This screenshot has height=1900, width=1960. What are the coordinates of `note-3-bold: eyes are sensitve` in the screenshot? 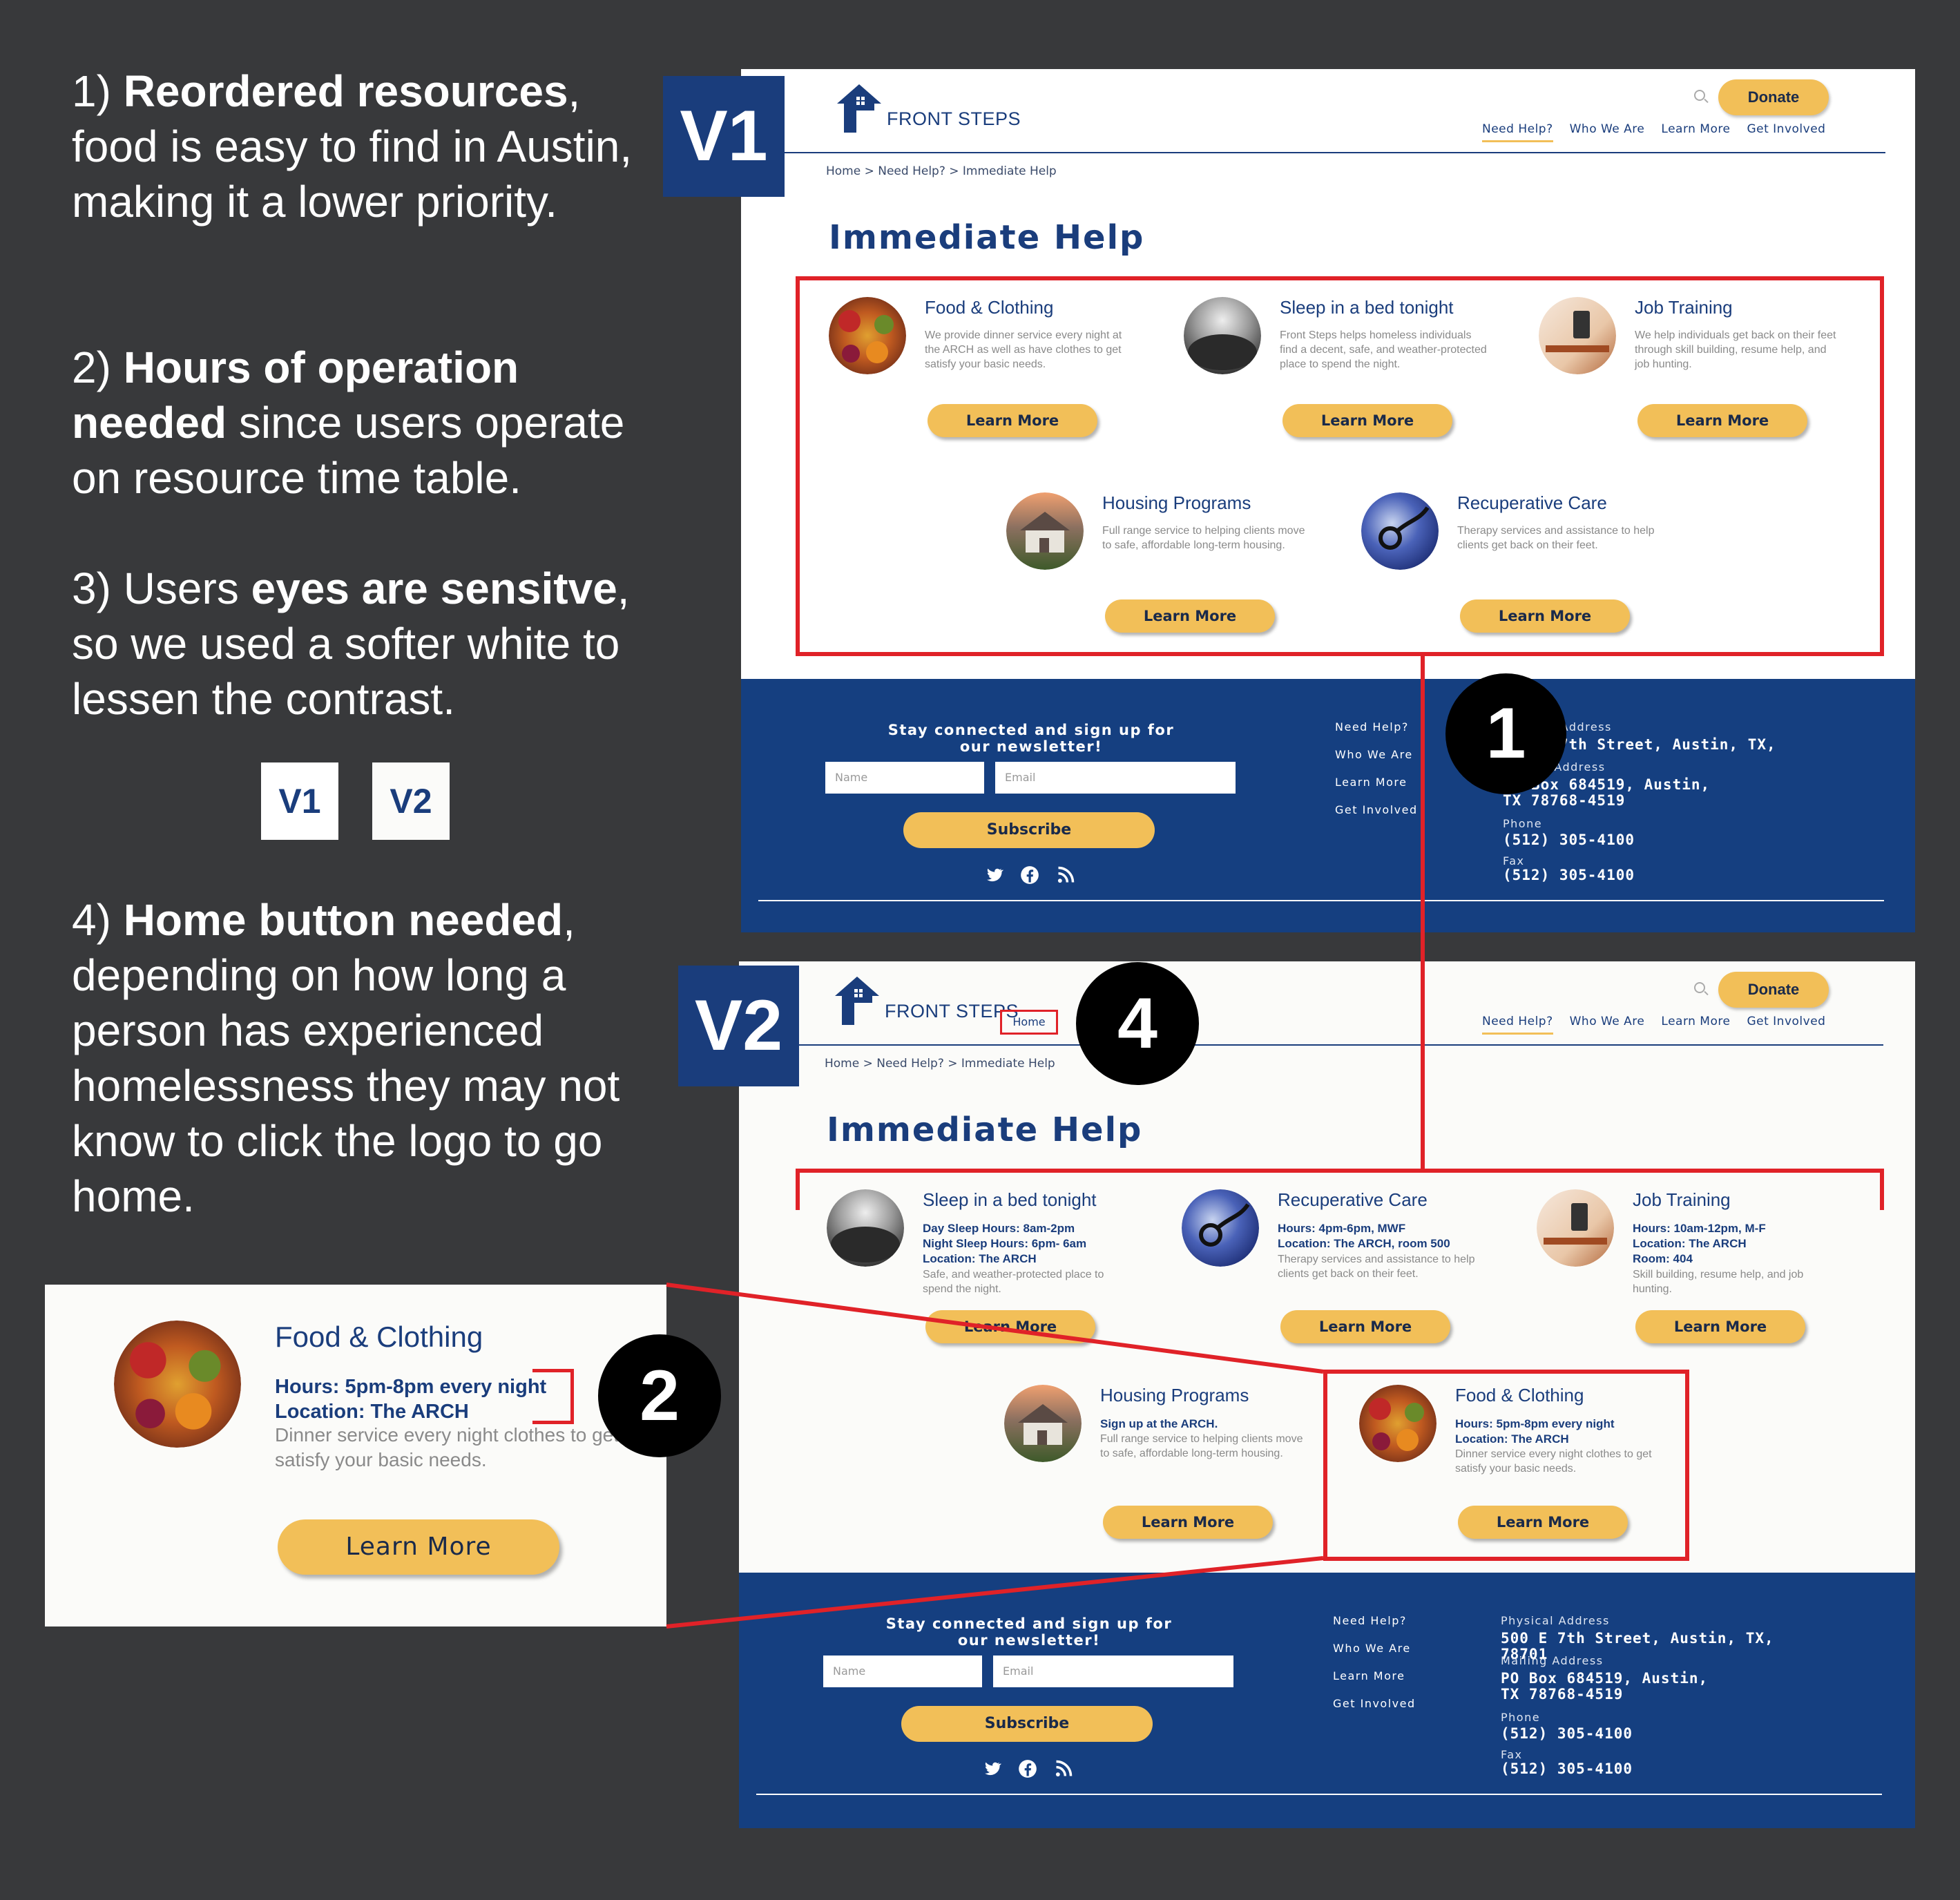 It's located at (434, 588).